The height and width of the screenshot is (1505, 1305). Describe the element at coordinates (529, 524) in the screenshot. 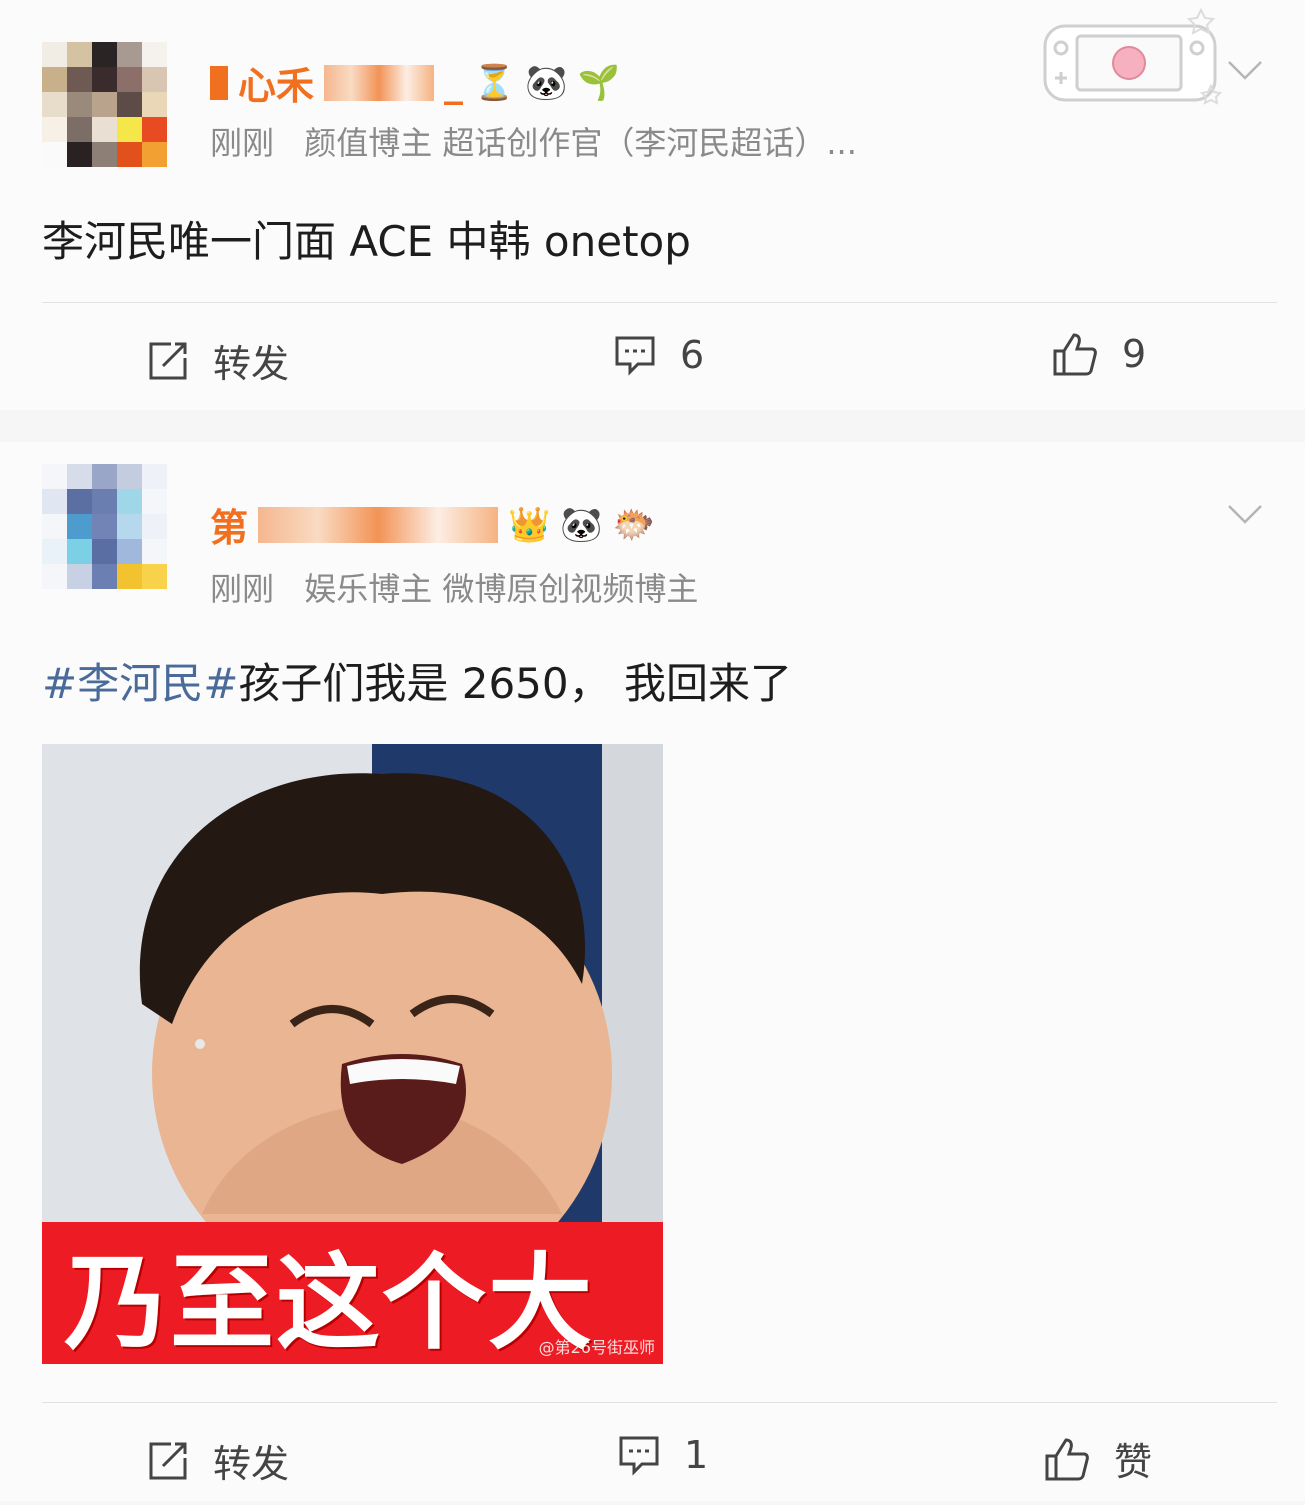

I see `crown-badge-icon: 👑` at that location.